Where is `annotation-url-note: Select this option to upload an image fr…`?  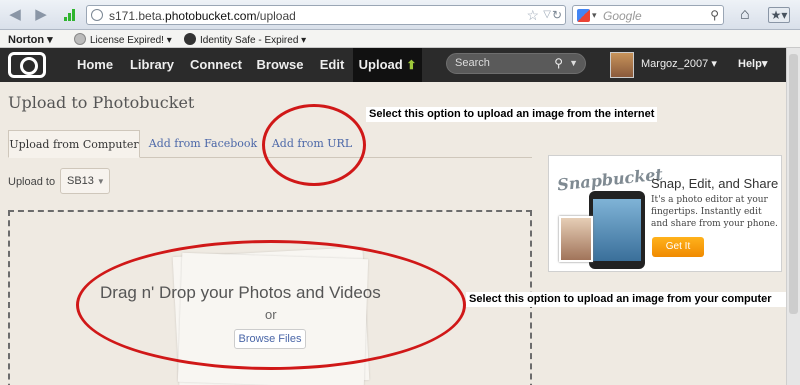 annotation-url-note: Select this option to upload an image fr… is located at coordinates (512, 114).